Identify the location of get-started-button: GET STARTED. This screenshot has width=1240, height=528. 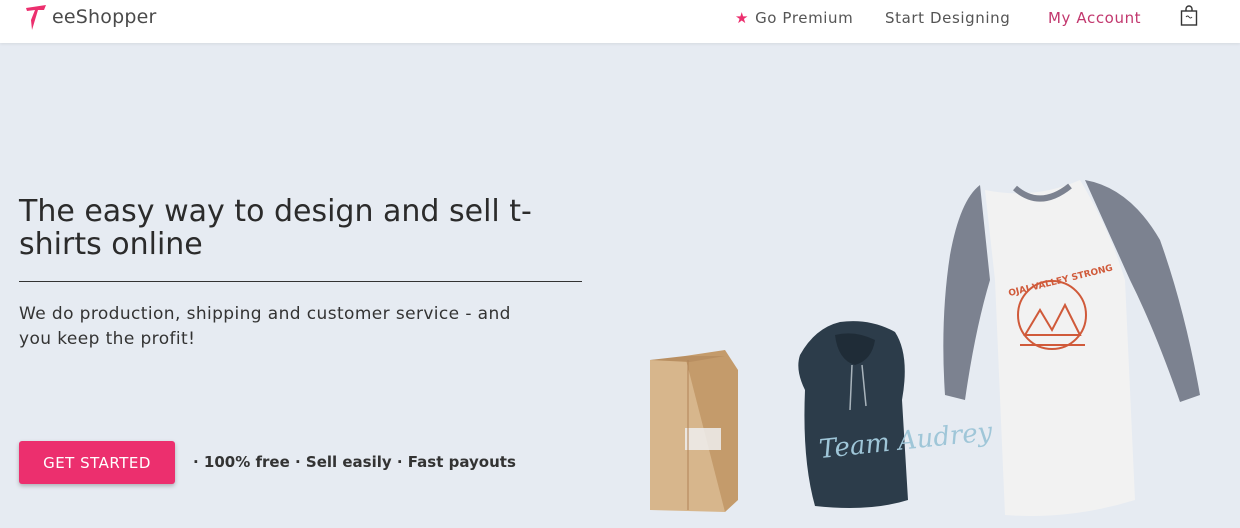
(97, 462).